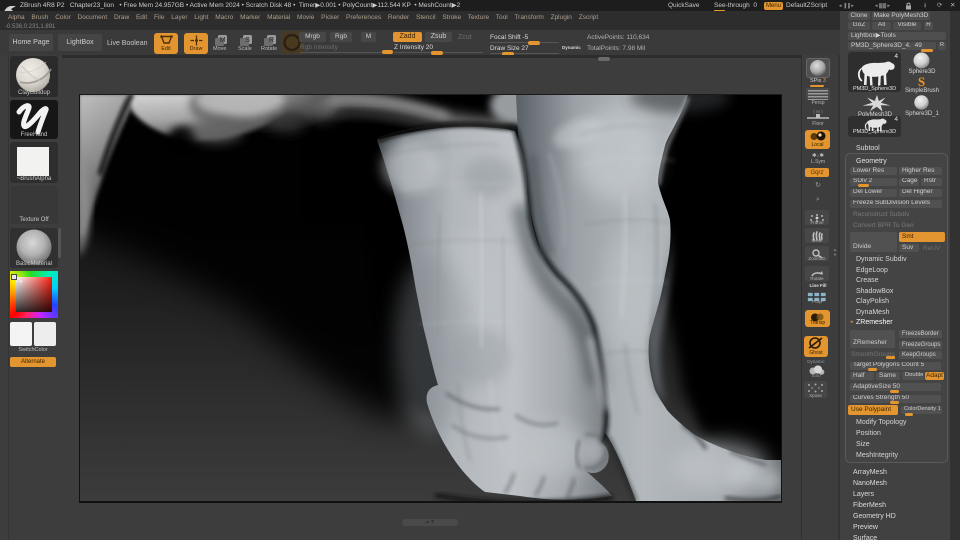 The image size is (960, 540). What do you see at coordinates (271, 40) in the screenshot?
I see `svg-text: R` at bounding box center [271, 40].